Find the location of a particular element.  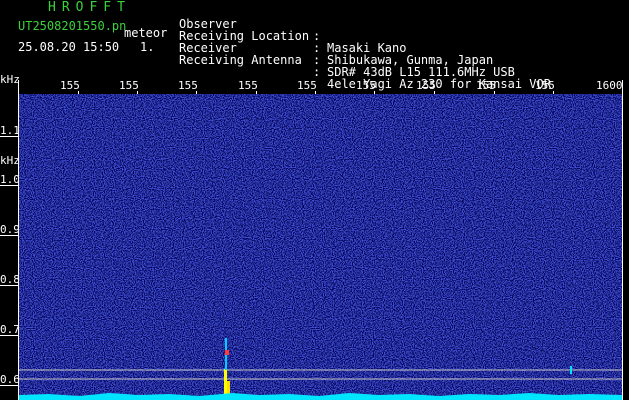

y-tick-label: 0.7 is located at coordinates (10, 329).